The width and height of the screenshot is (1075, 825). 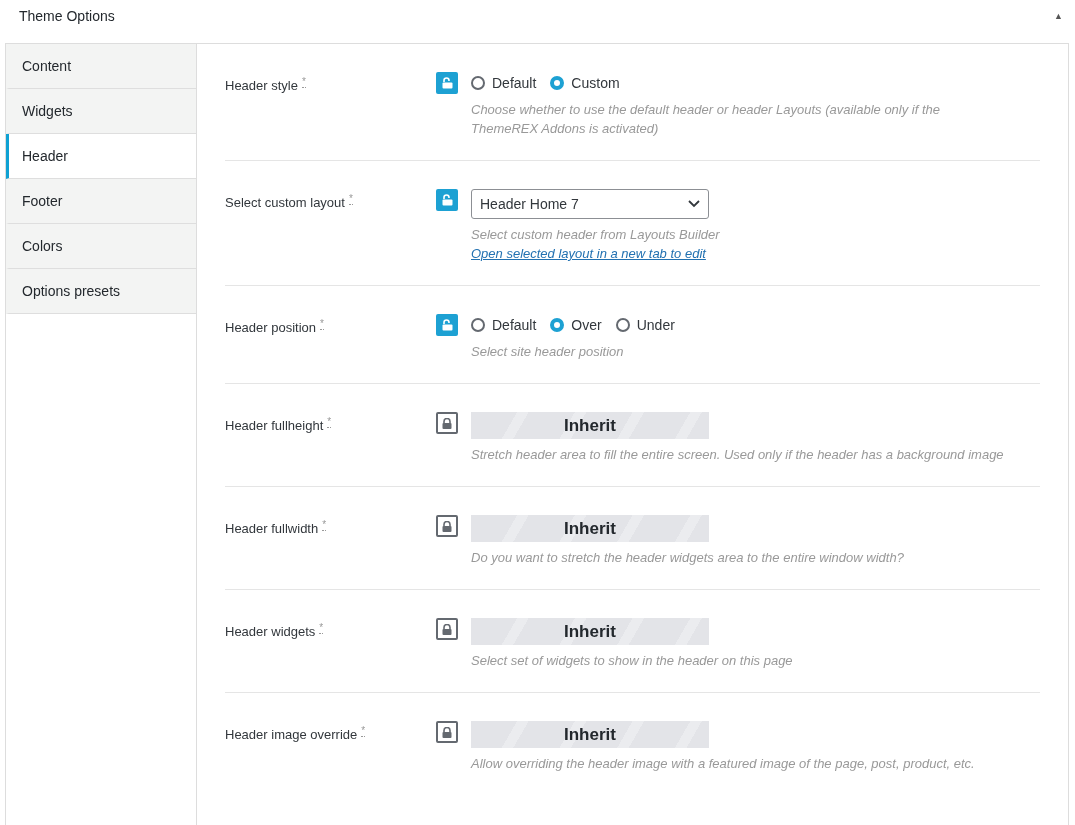 What do you see at coordinates (101, 291) in the screenshot?
I see `sidebar-tab: Options presets` at bounding box center [101, 291].